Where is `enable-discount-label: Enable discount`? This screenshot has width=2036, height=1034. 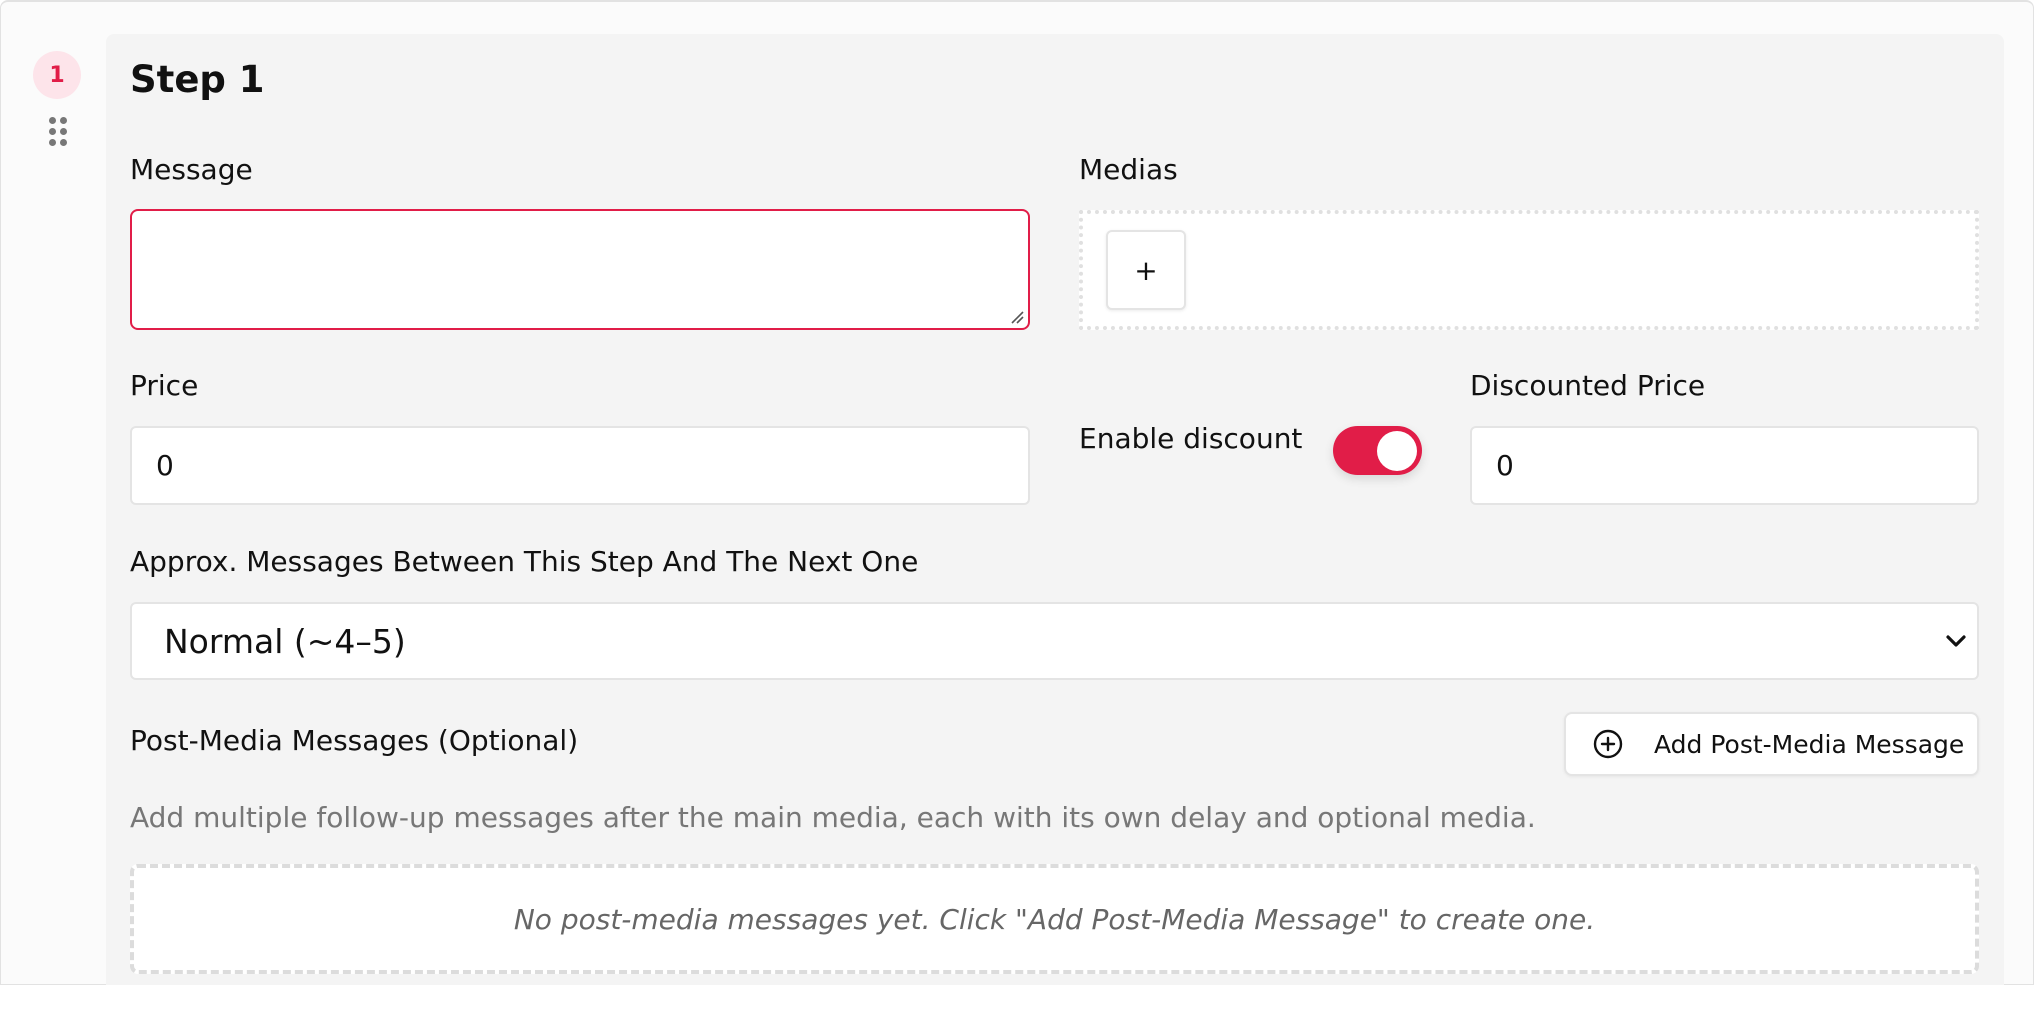 enable-discount-label: Enable discount is located at coordinates (1191, 438).